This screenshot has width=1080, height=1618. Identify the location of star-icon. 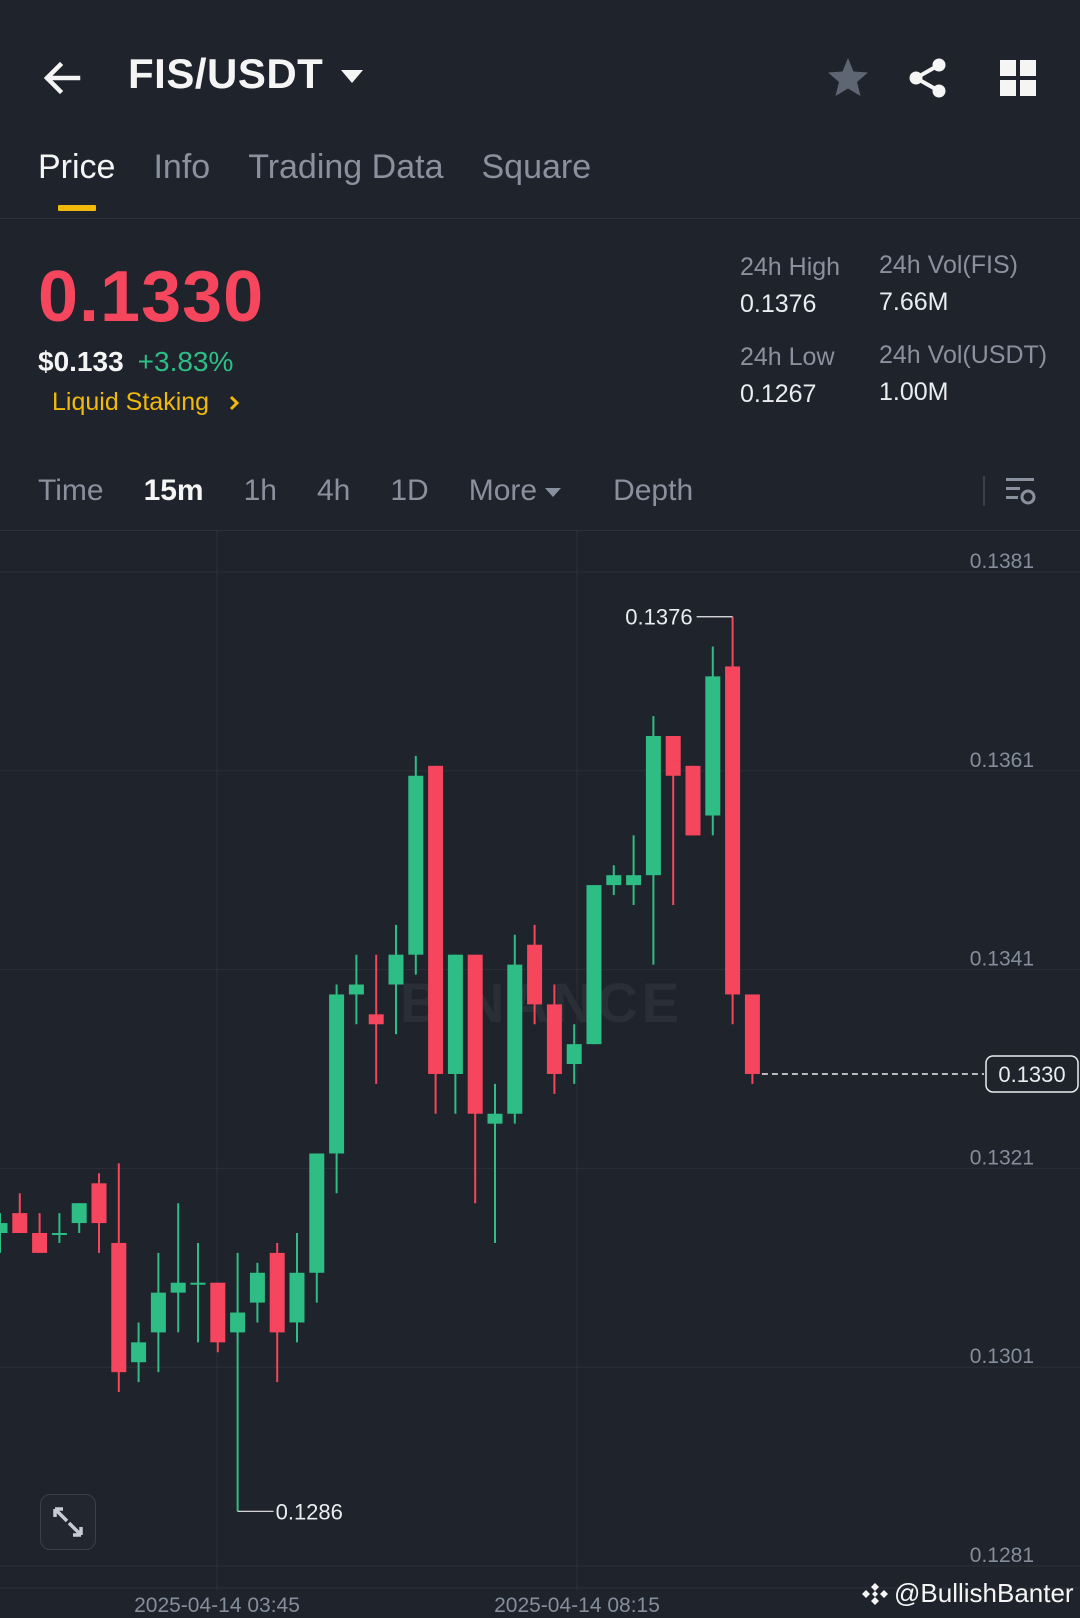
(848, 78).